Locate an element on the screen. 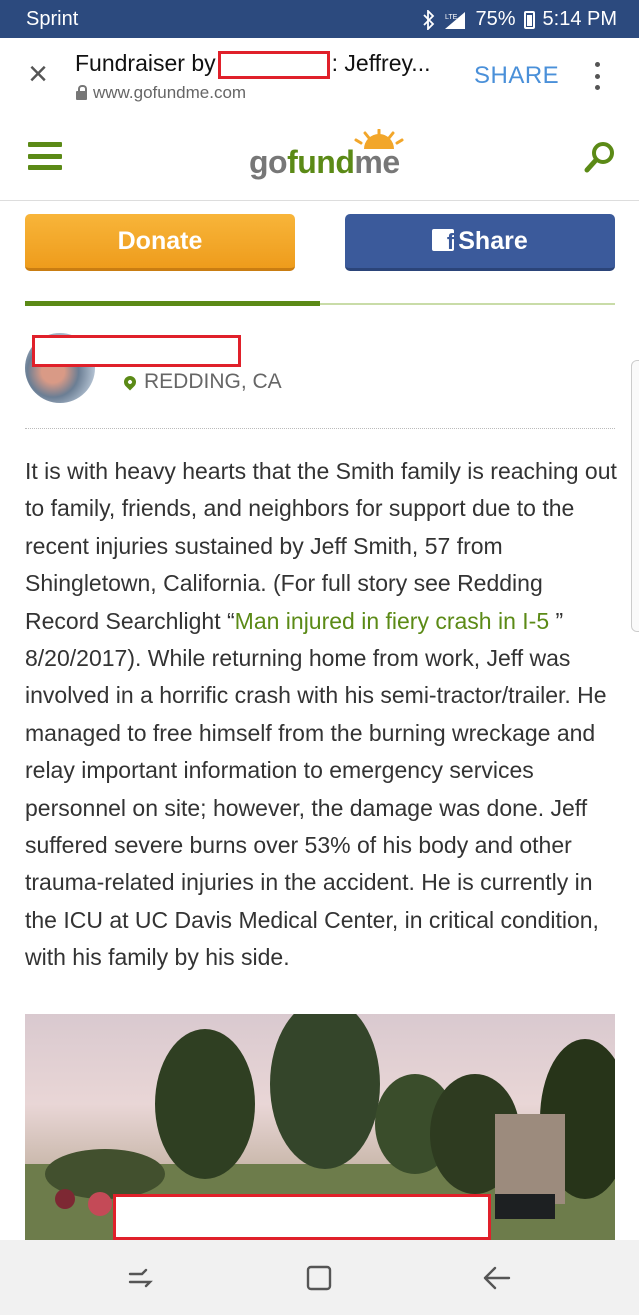 This screenshot has height=1315, width=639. title-prefix: Fundraiser by is located at coordinates (145, 63).